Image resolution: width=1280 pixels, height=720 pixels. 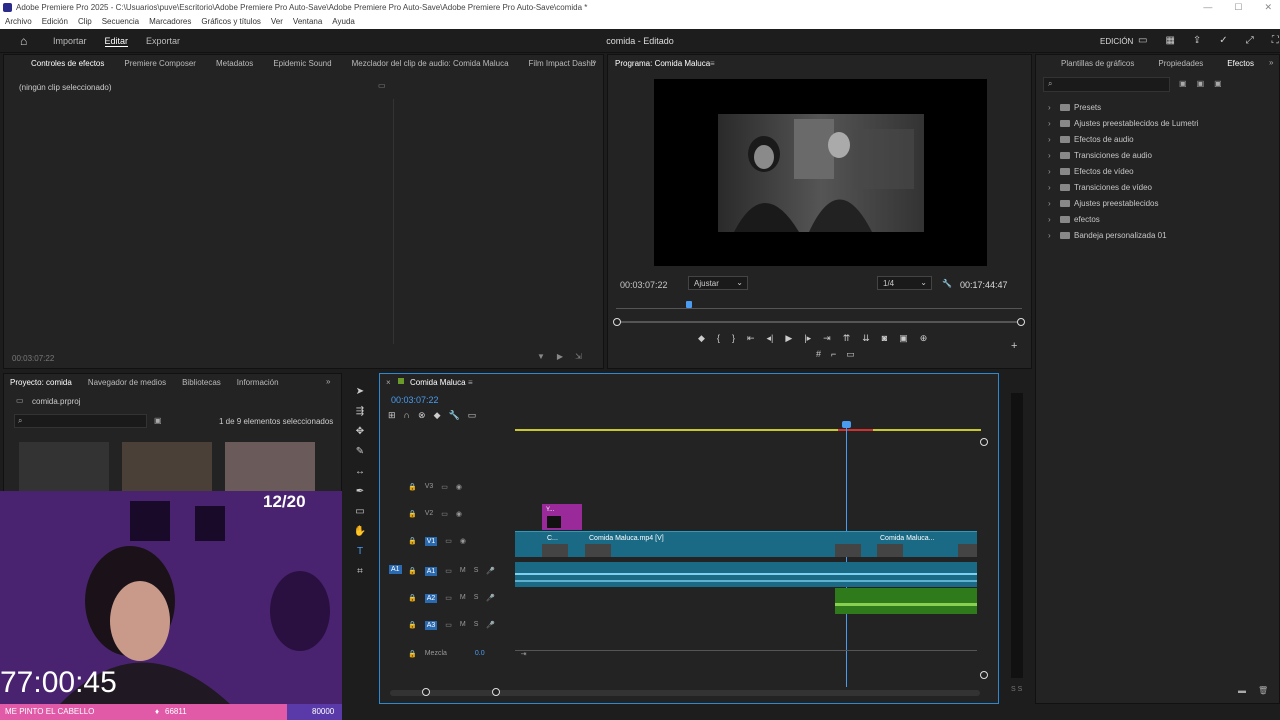 I want to click on frame-icon: ▭, so click(x=850, y=354).